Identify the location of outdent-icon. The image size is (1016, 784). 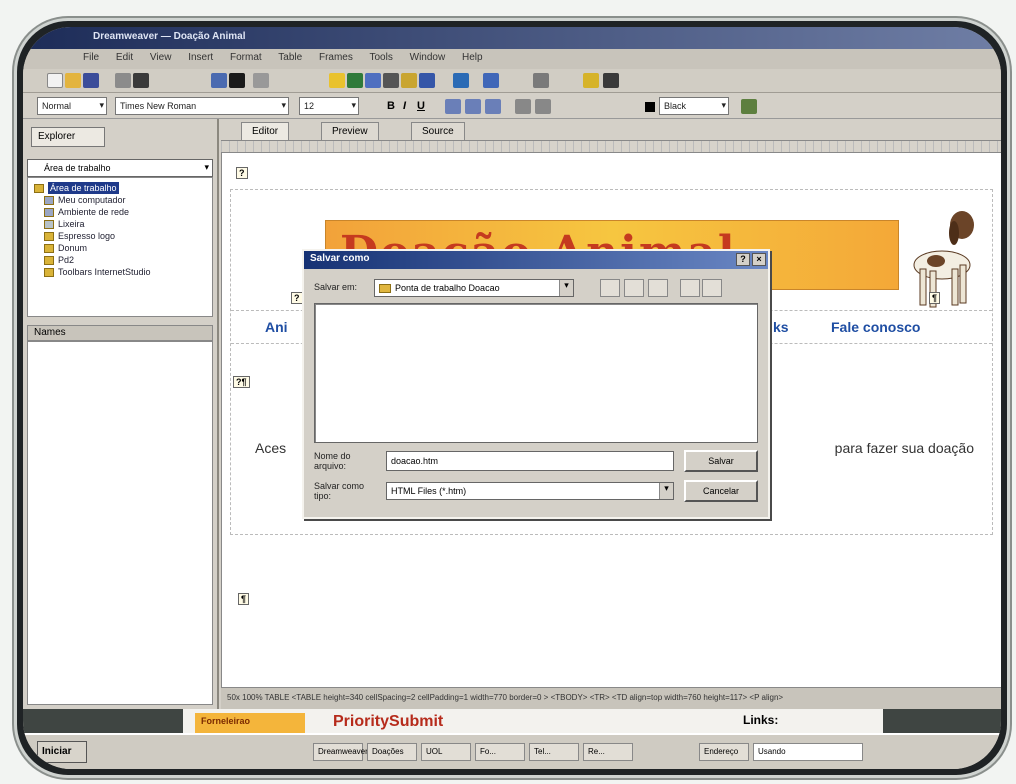
(523, 106).